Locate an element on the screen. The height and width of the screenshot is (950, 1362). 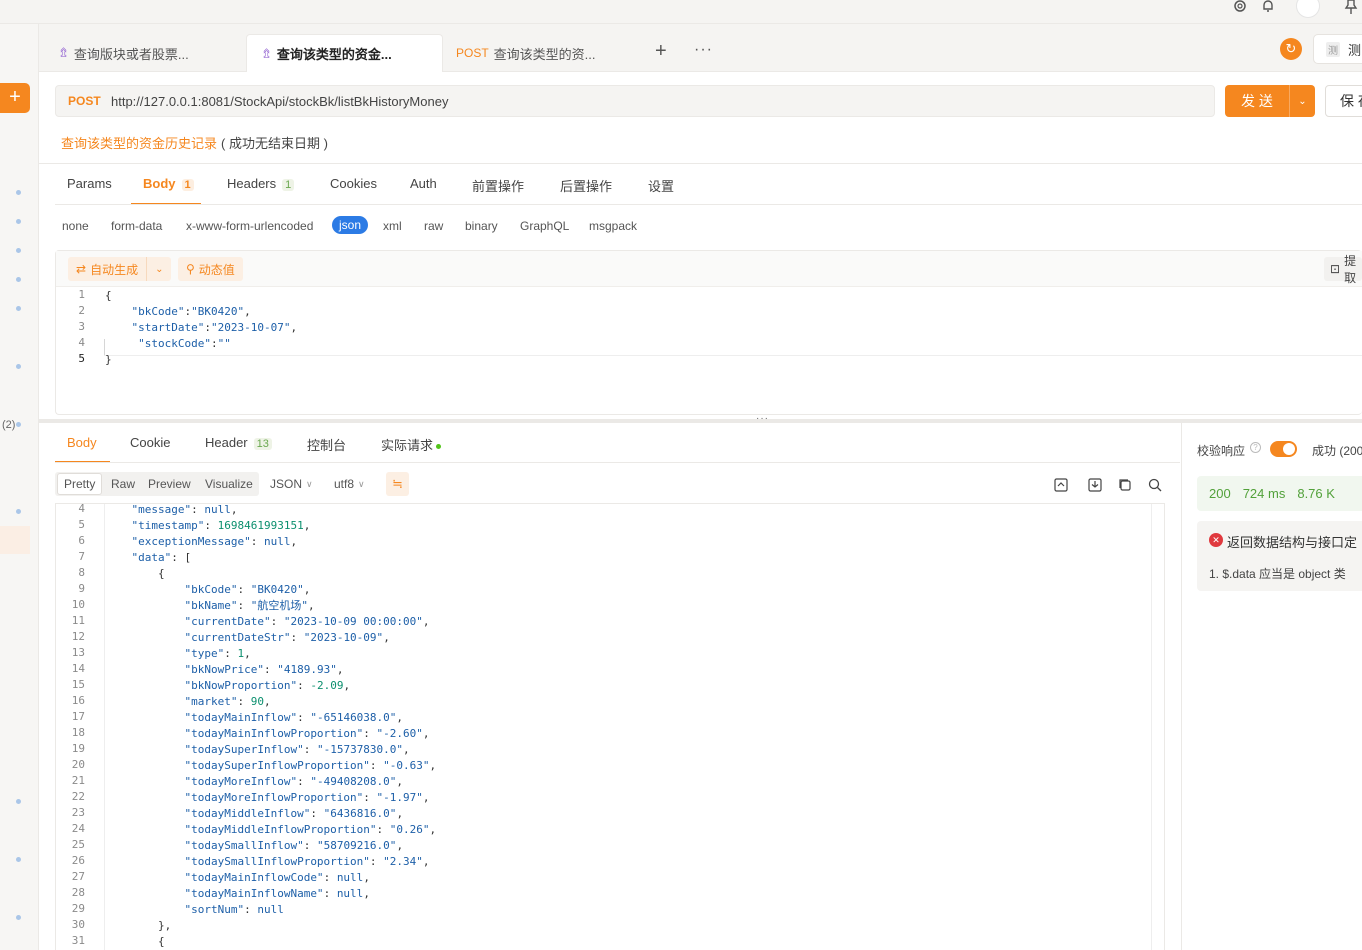
scrollbar-track is located at coordinates (1157, 727).